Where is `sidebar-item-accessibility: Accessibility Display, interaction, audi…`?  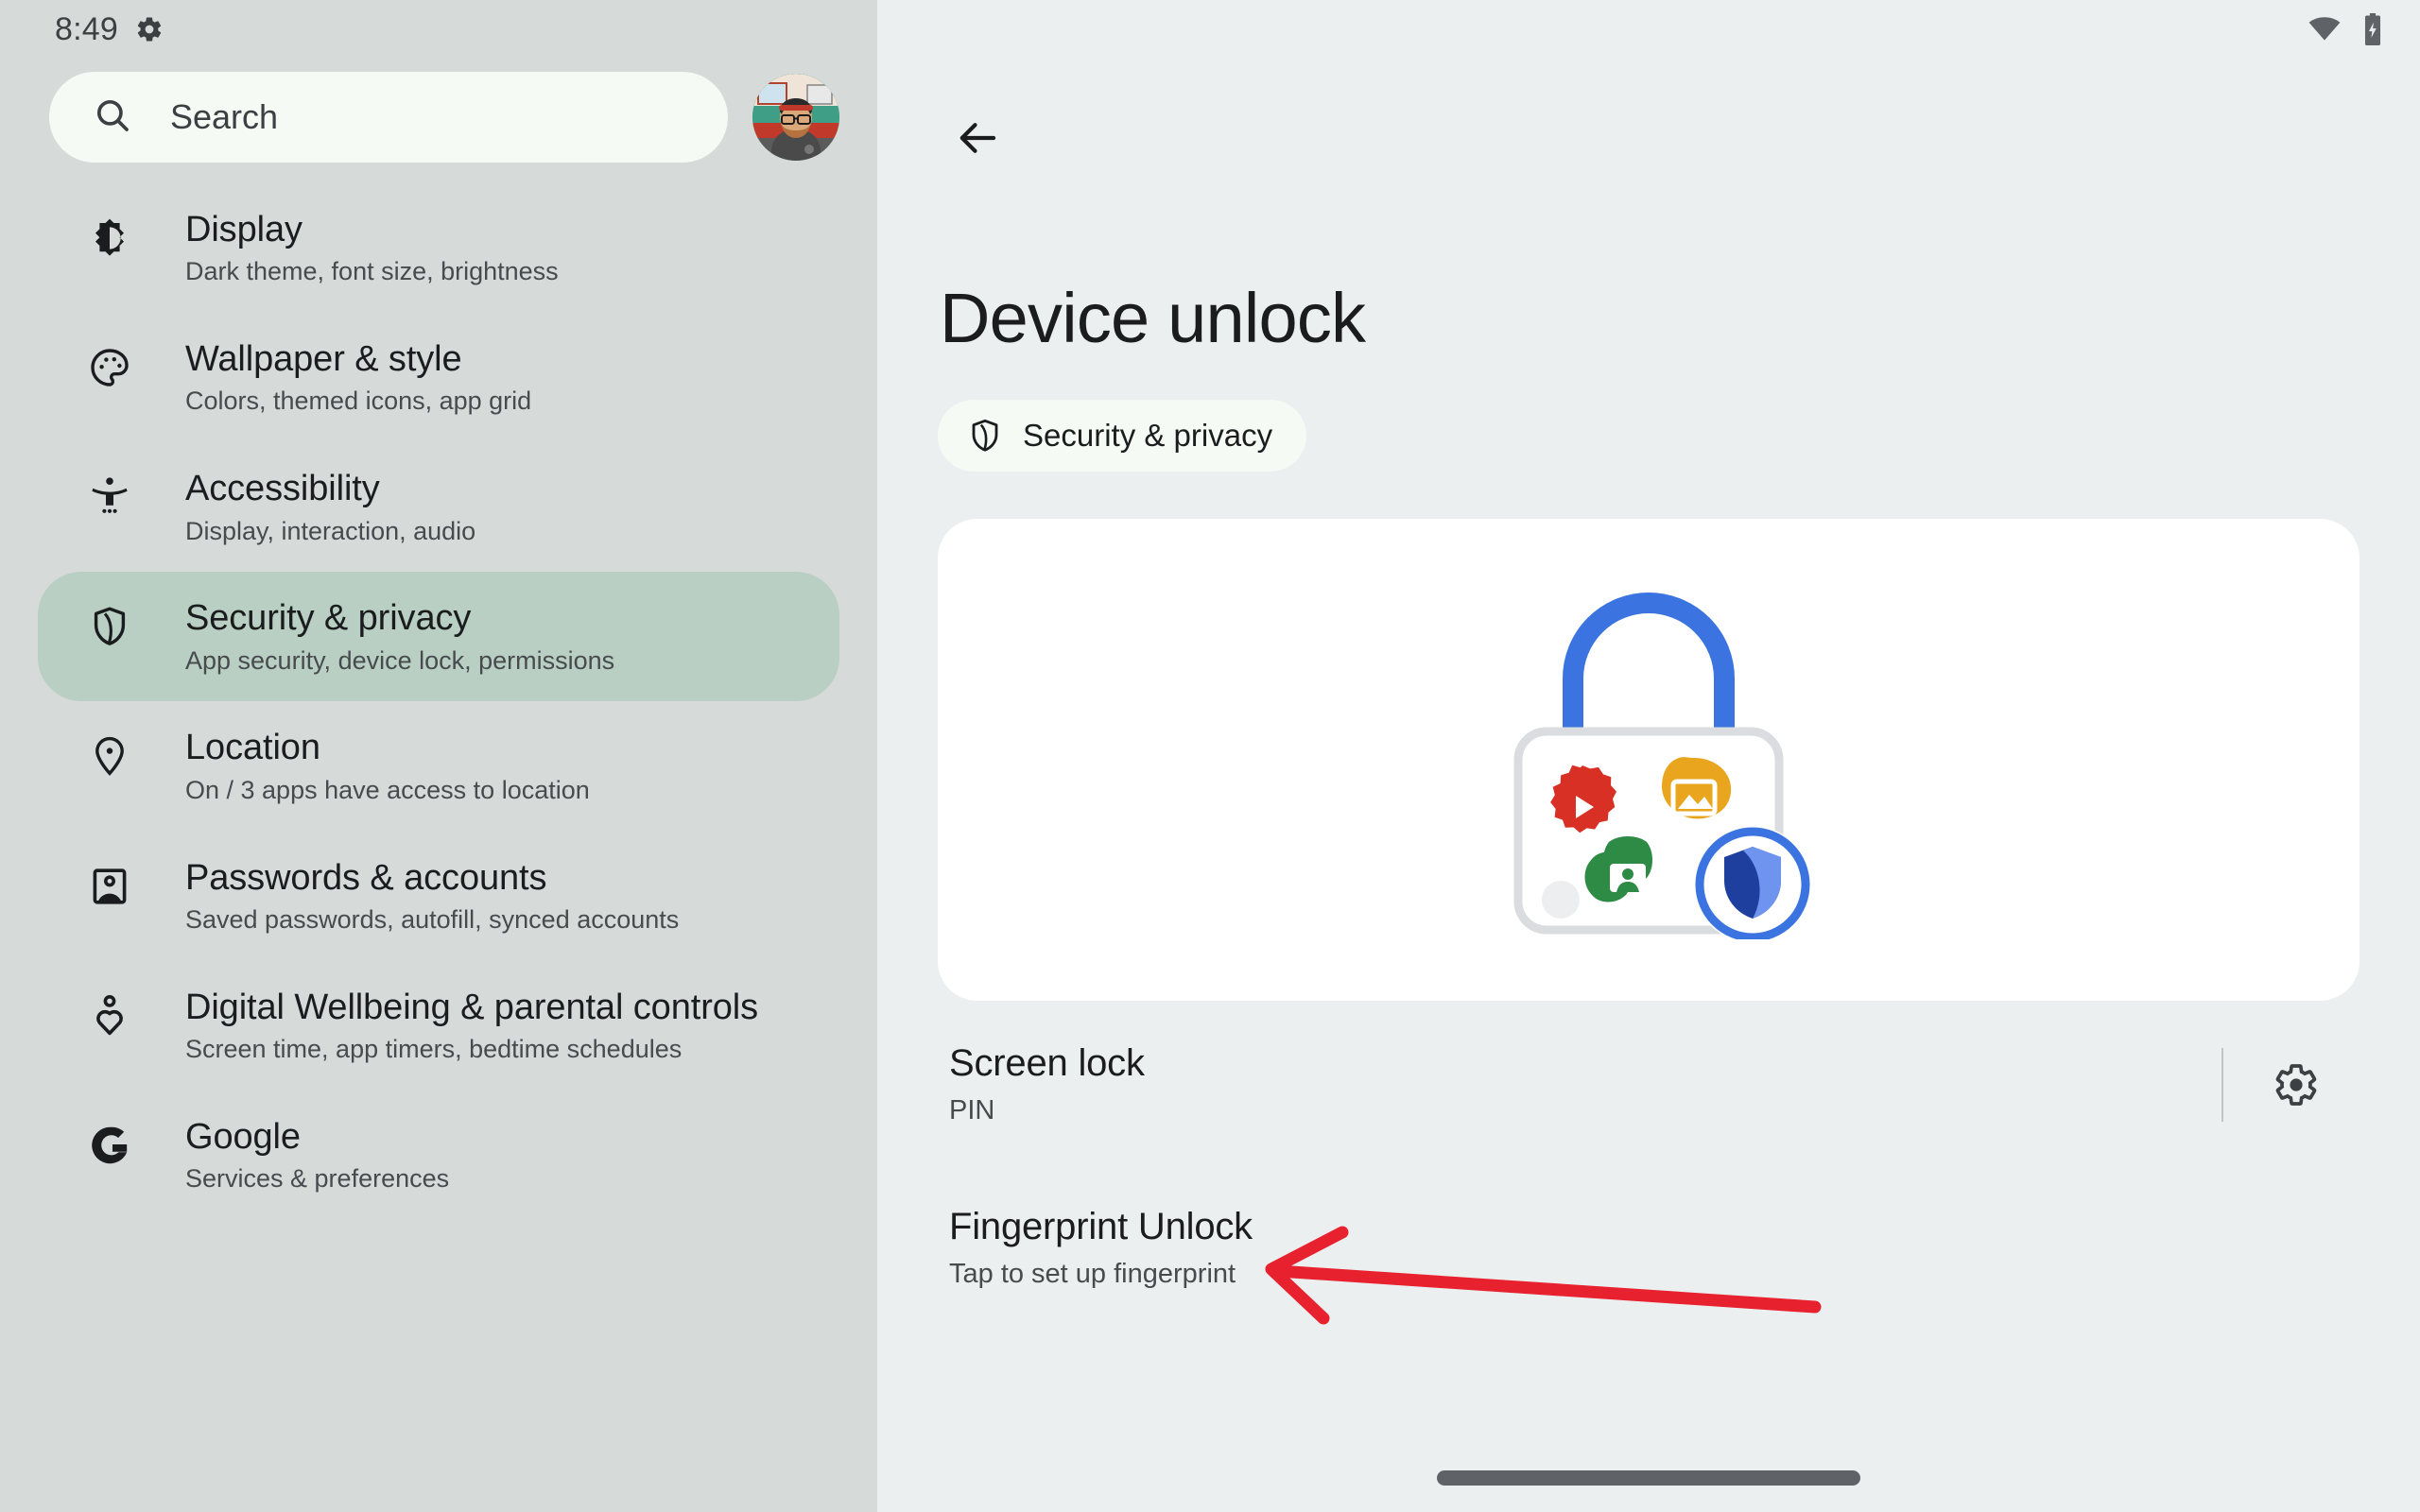 sidebar-item-accessibility: Accessibility Display, interaction, audi… is located at coordinates (439, 507).